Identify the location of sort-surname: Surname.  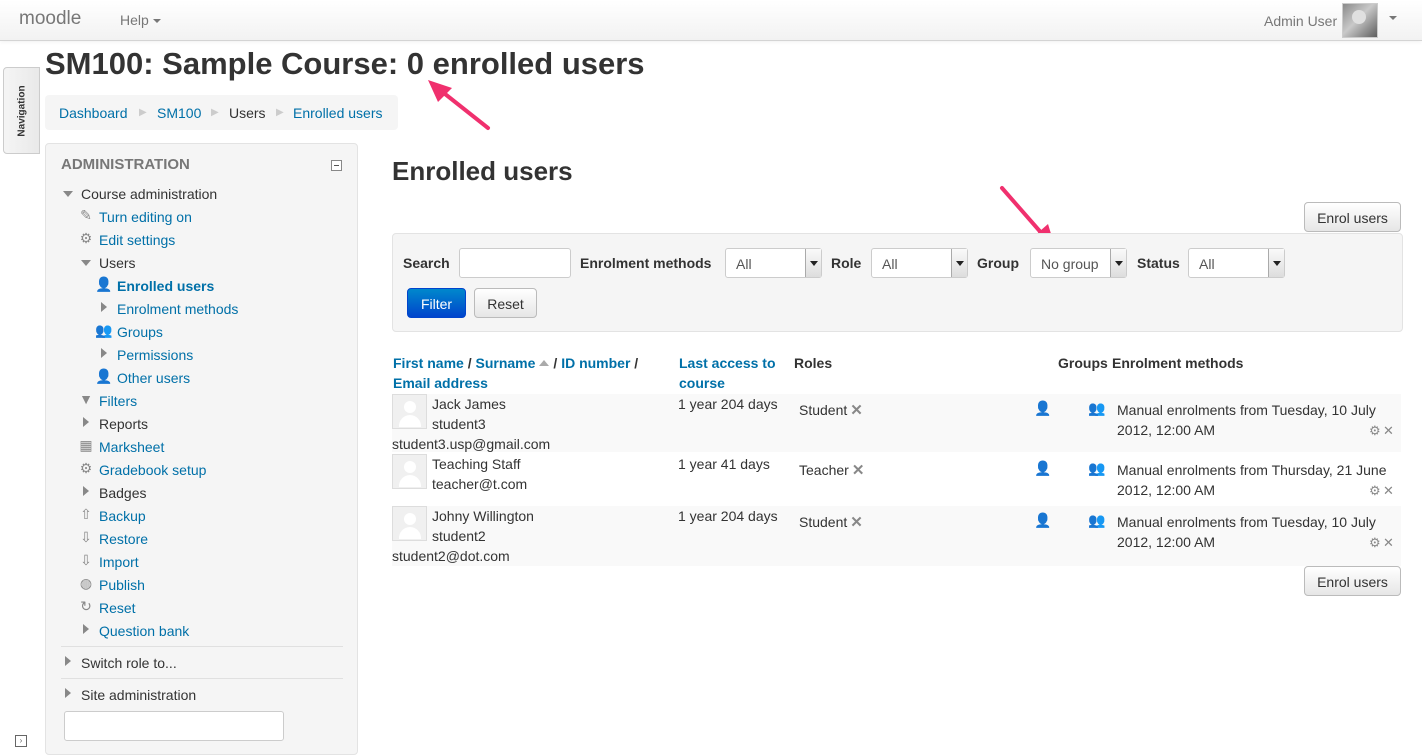
(505, 363).